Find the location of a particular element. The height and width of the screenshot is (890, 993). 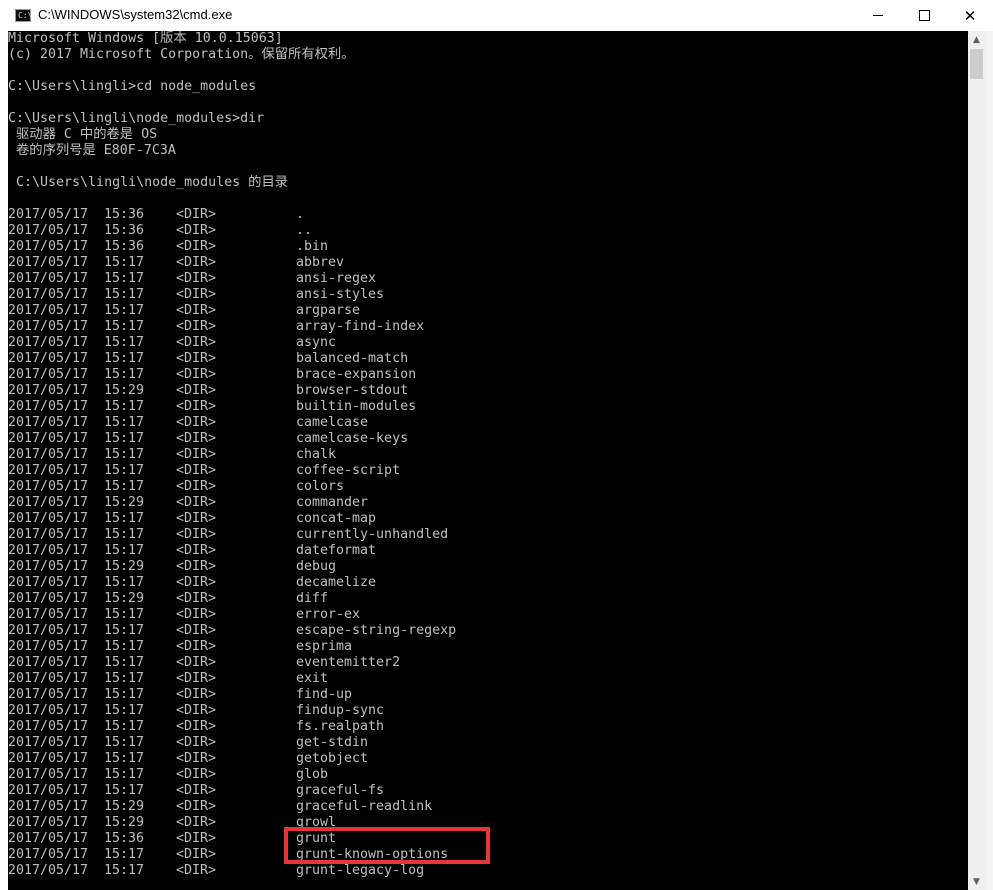

maximize-button is located at coordinates (924, 15).